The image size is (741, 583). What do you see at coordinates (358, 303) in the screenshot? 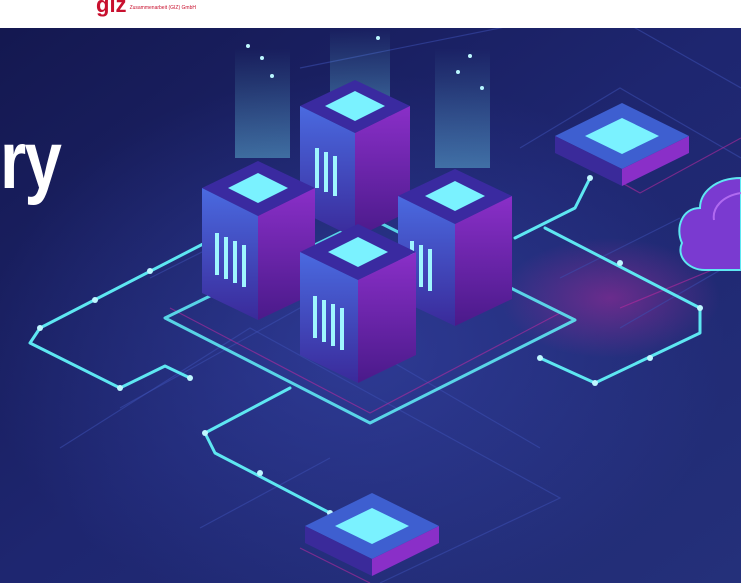
I see `server-front` at bounding box center [358, 303].